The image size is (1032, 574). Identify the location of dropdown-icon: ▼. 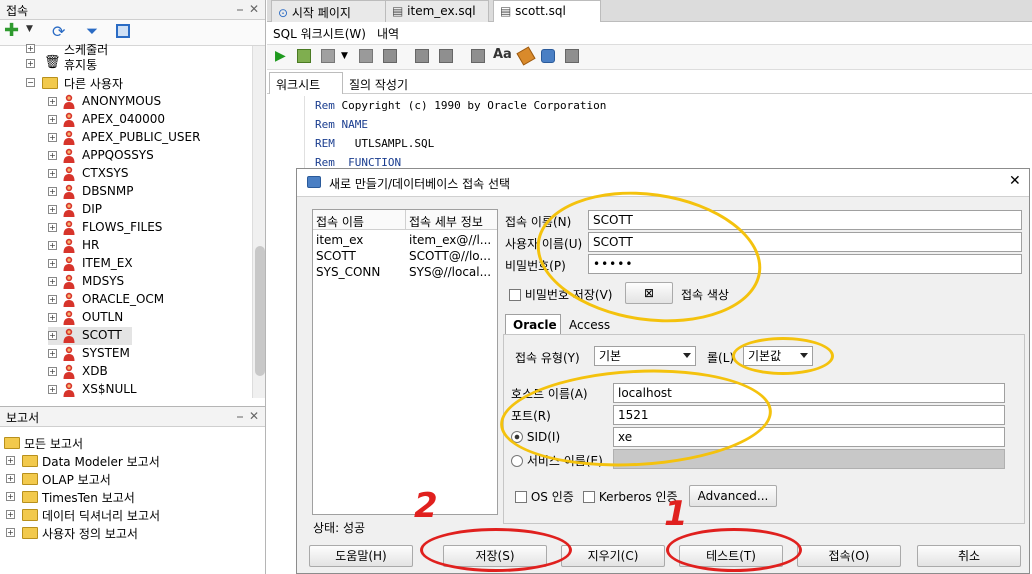
(344, 56).